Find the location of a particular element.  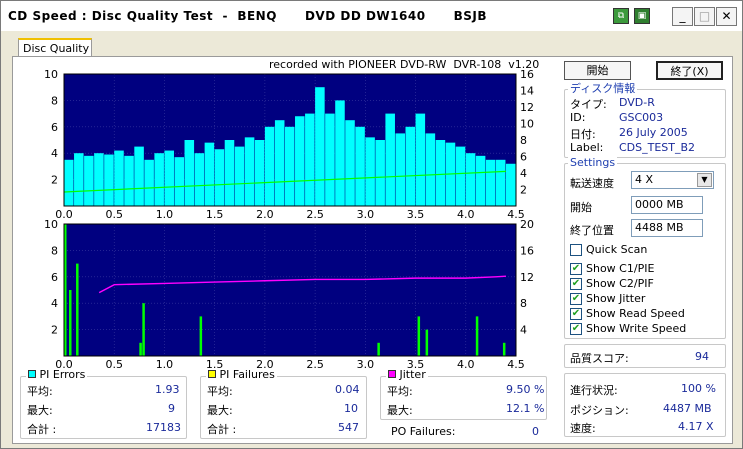

show-c2-label: Show C2/PIF is located at coordinates (620, 283).